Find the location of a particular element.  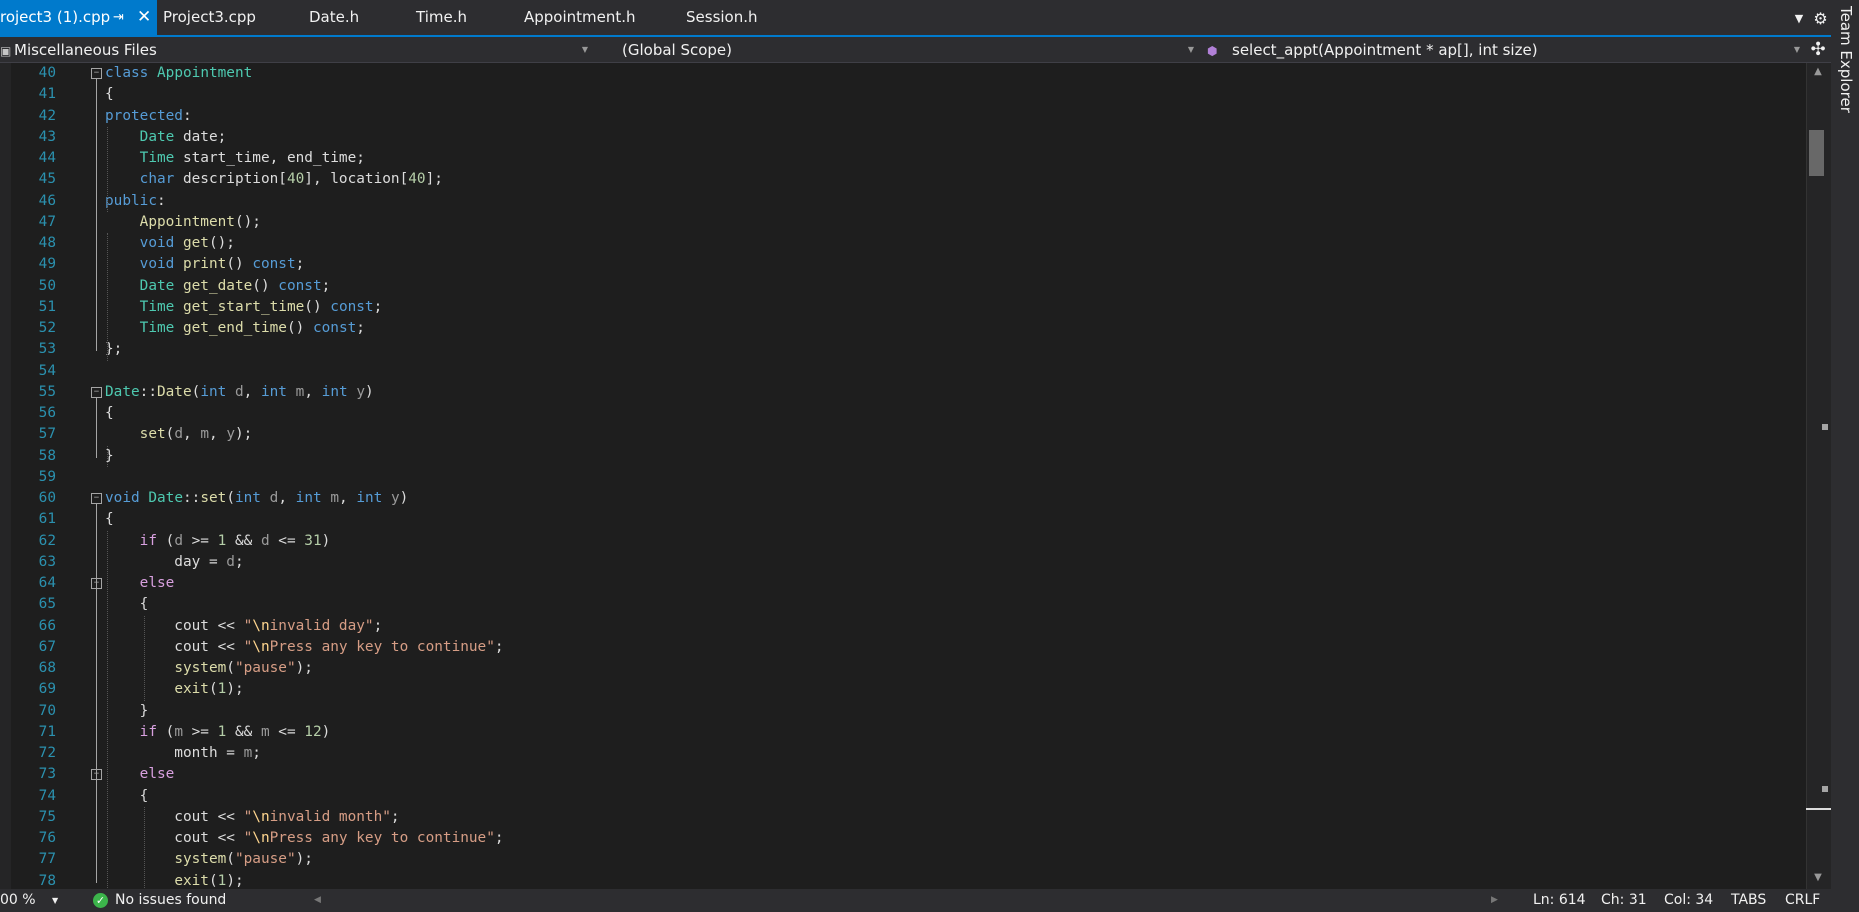

code-line: 59 is located at coordinates (903, 477).